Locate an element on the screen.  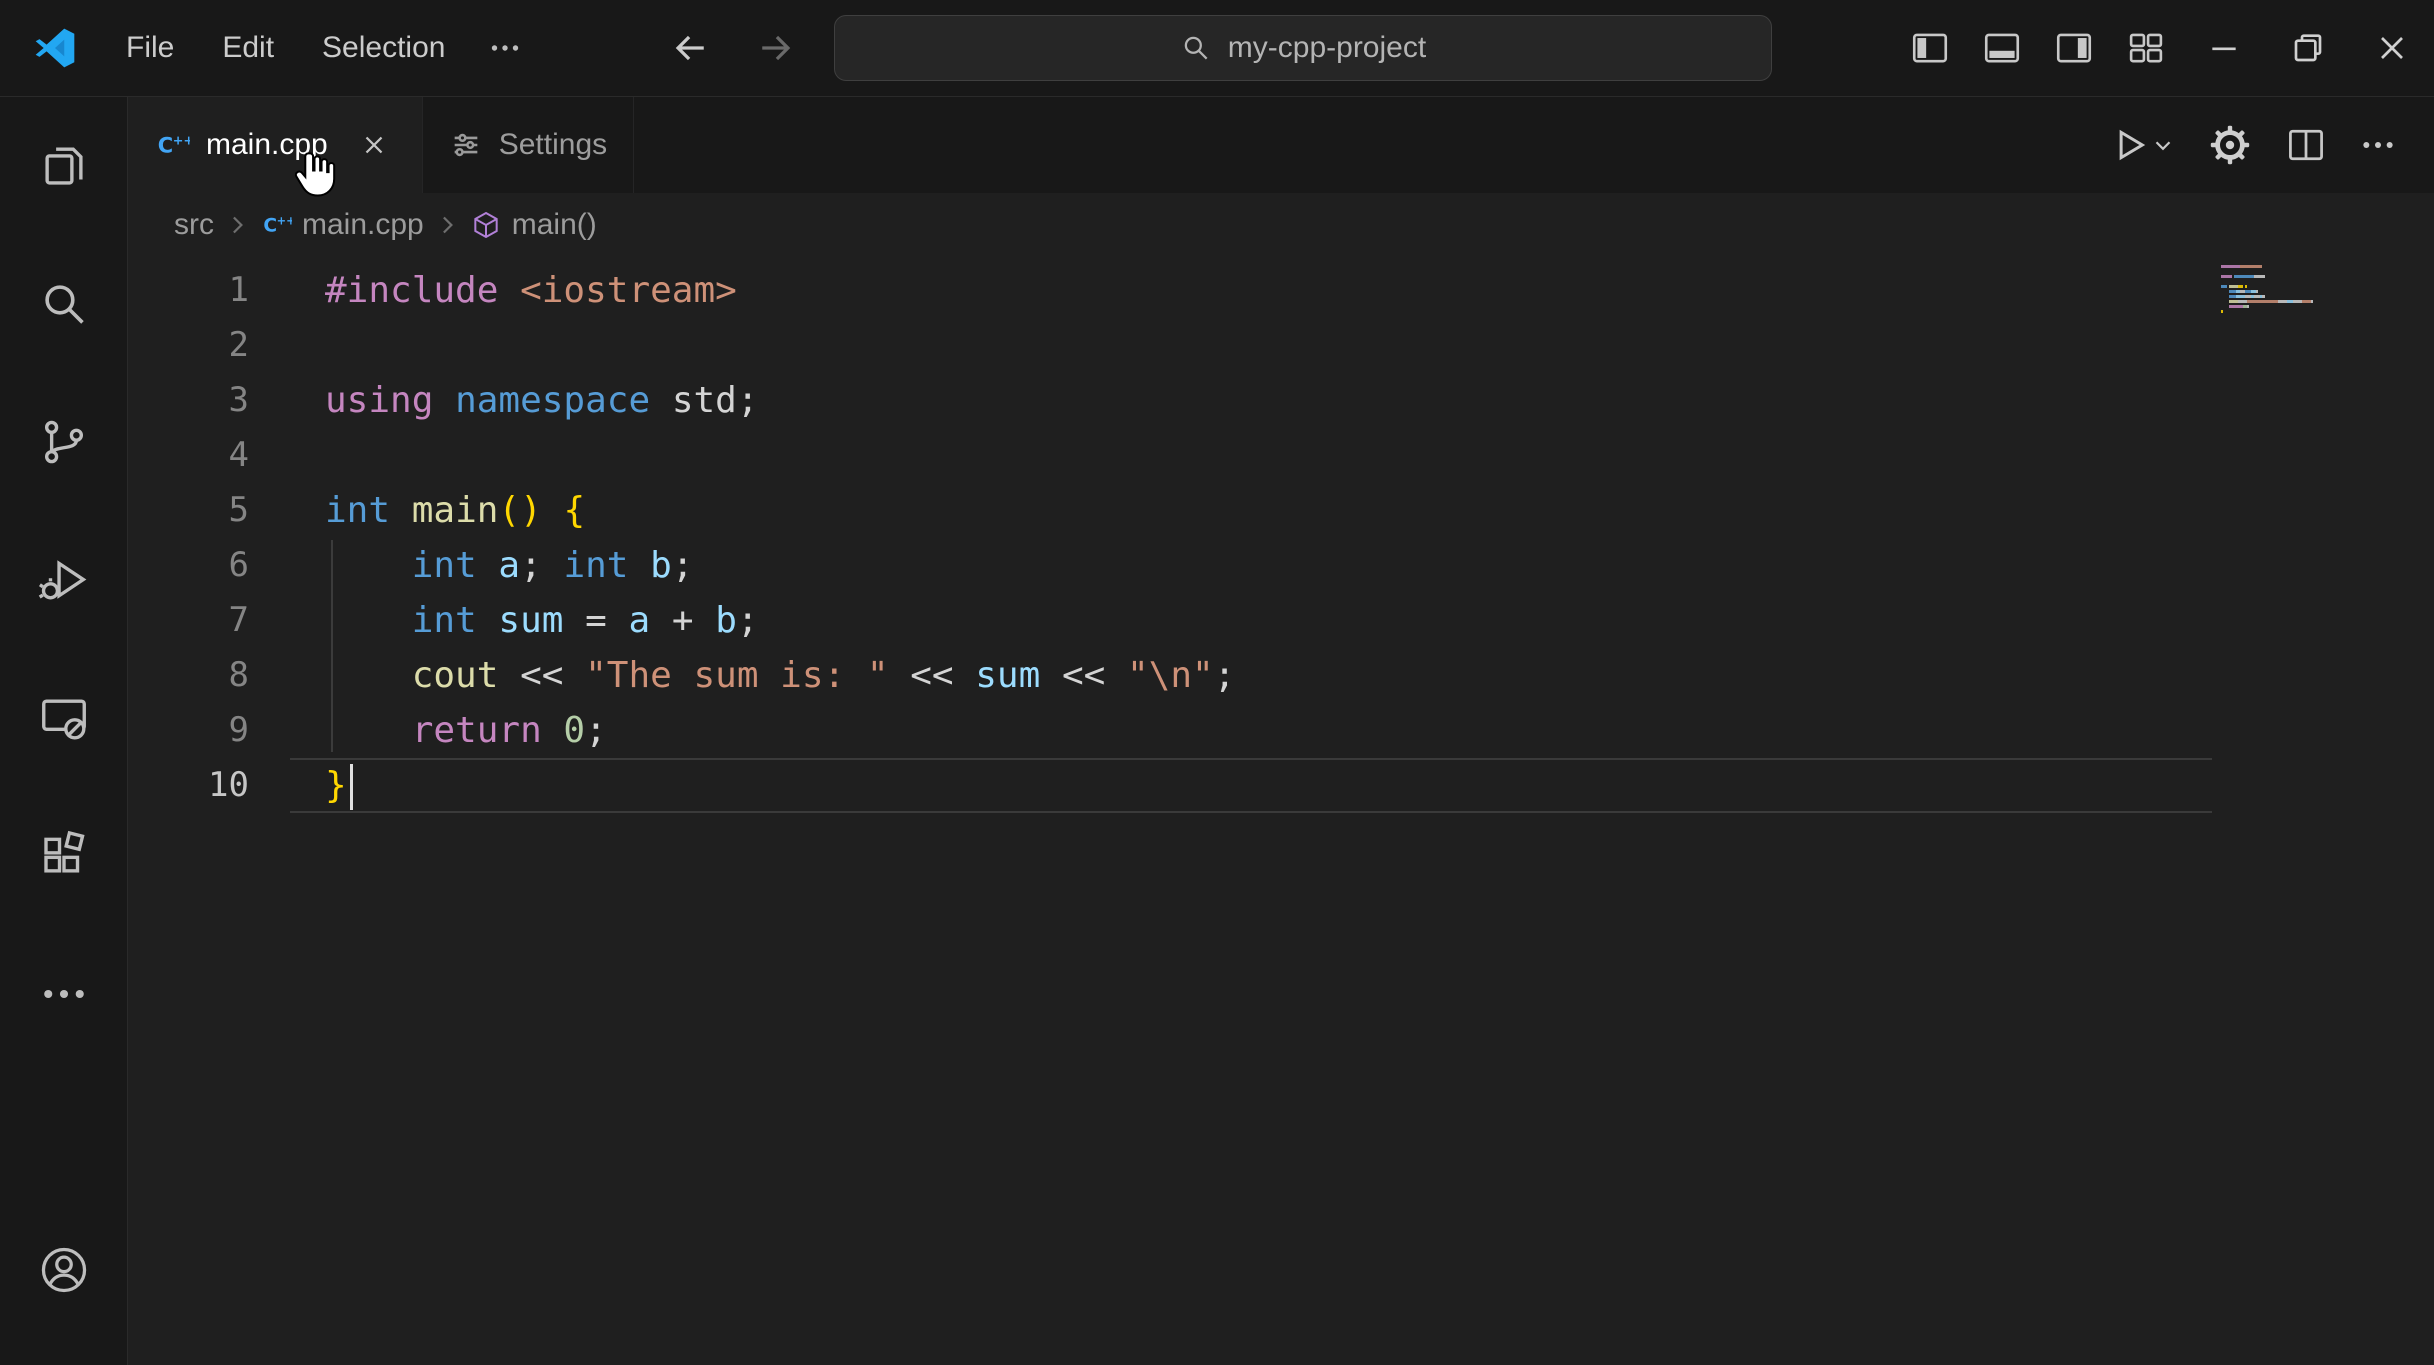
account-icon is located at coordinates (64, 1270).